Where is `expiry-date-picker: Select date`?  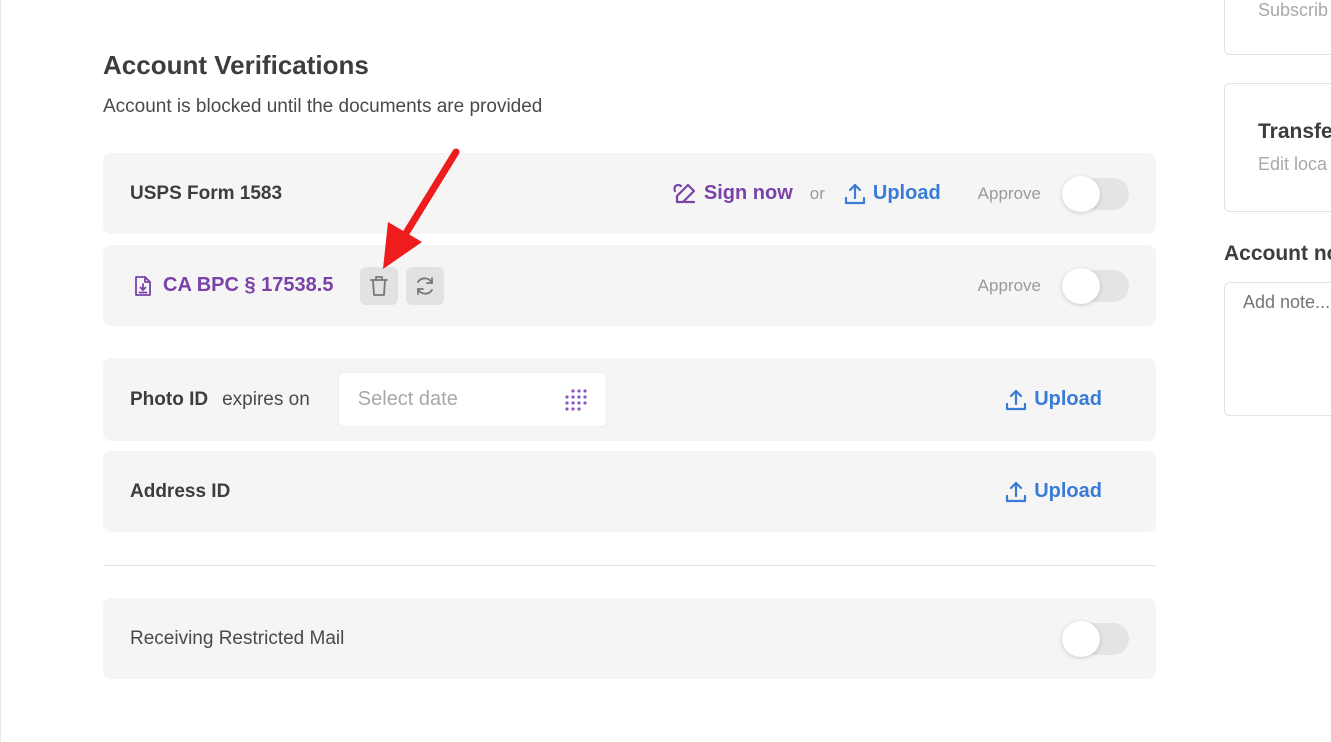 expiry-date-picker: Select date is located at coordinates (472, 399).